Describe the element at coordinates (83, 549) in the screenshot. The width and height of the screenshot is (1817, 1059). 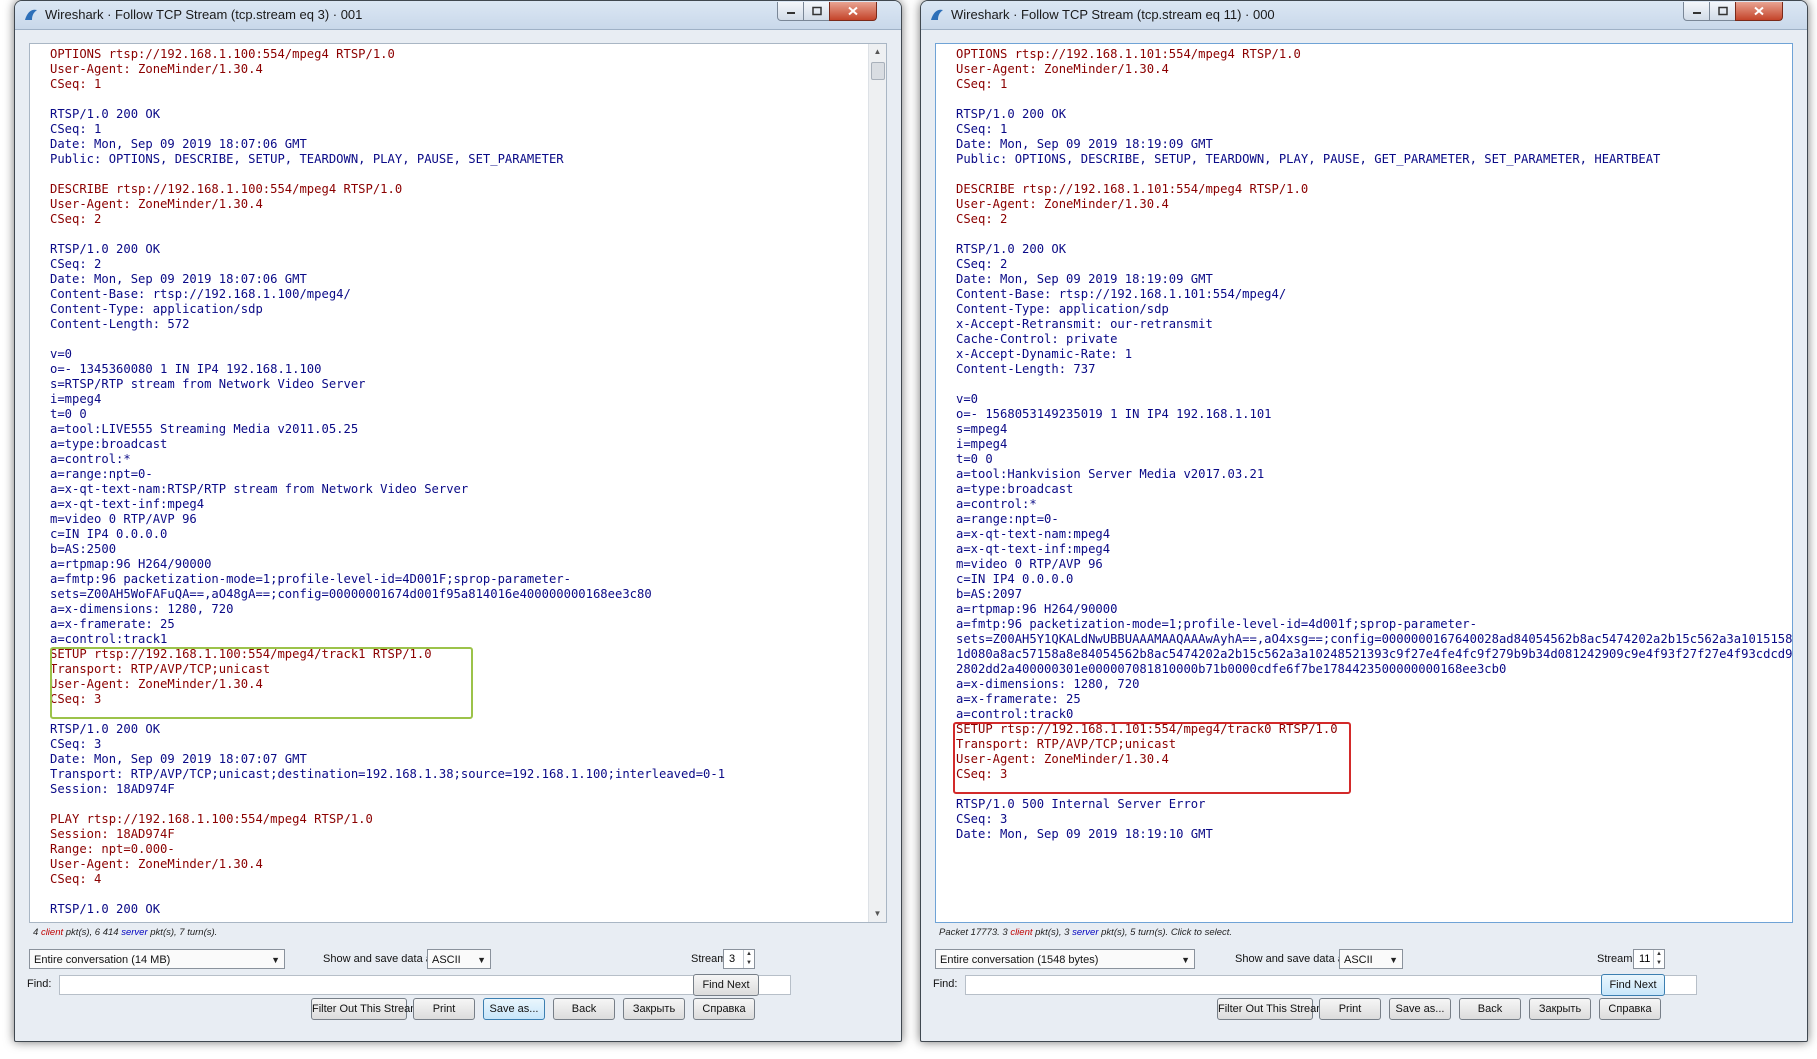
I see `server-line: b=AS:2500` at that location.